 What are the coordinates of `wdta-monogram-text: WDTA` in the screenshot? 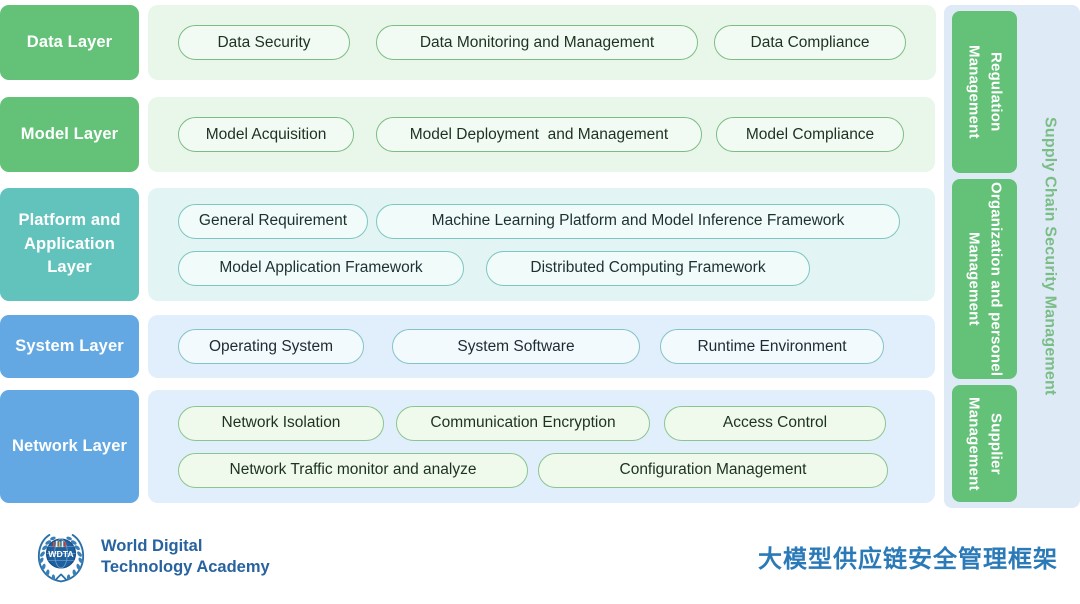 It's located at (61, 554).